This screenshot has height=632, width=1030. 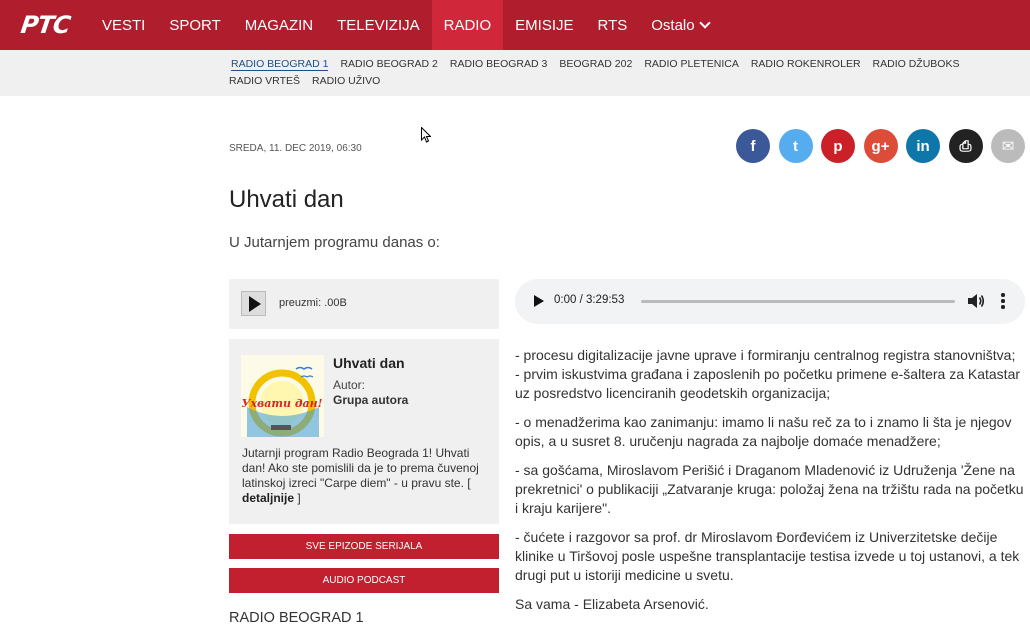 I want to click on pinterest-icon: p, so click(x=838, y=146).